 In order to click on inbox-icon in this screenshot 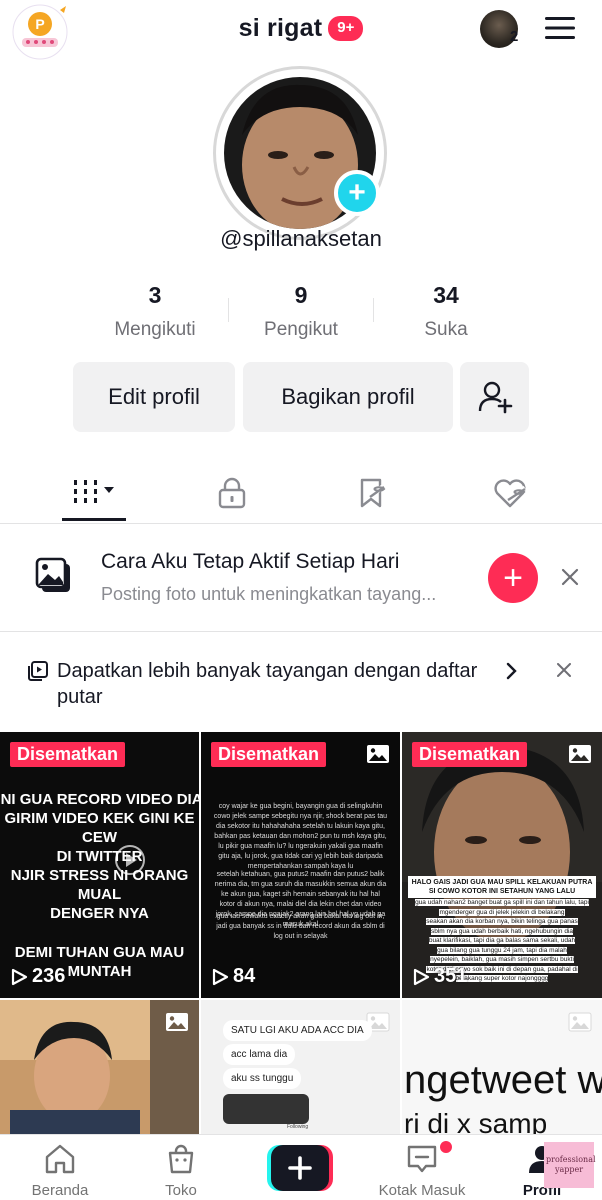, I will do `click(422, 1159)`.